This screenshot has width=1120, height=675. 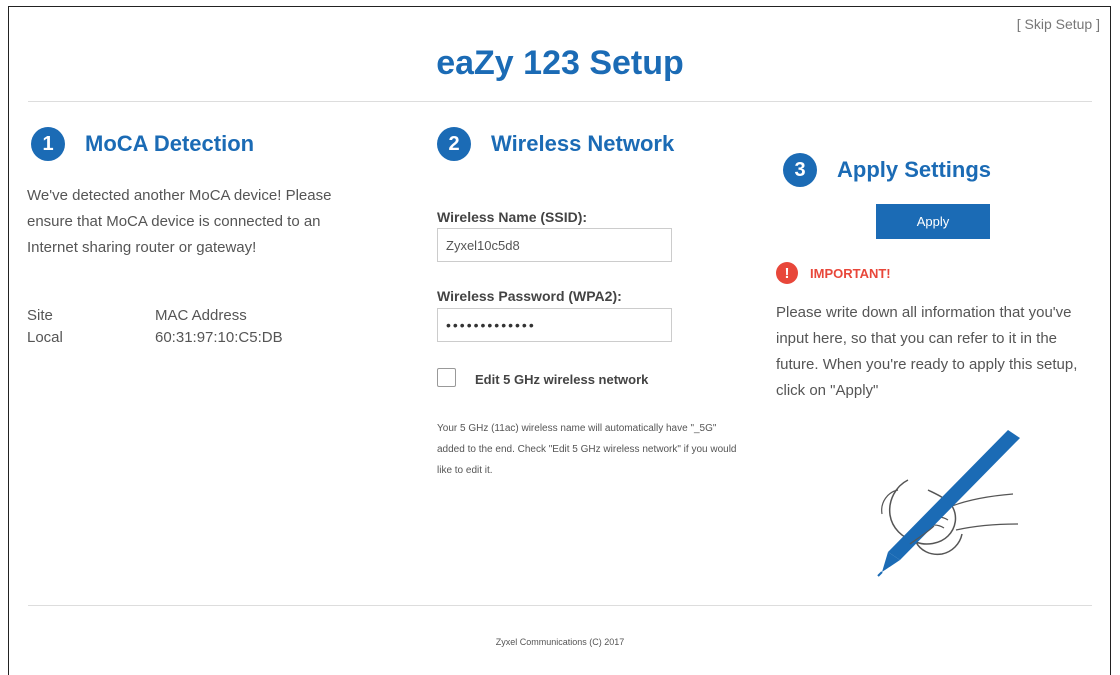 I want to click on step-1-header: 1 MoCA Detection, so click(x=142, y=144).